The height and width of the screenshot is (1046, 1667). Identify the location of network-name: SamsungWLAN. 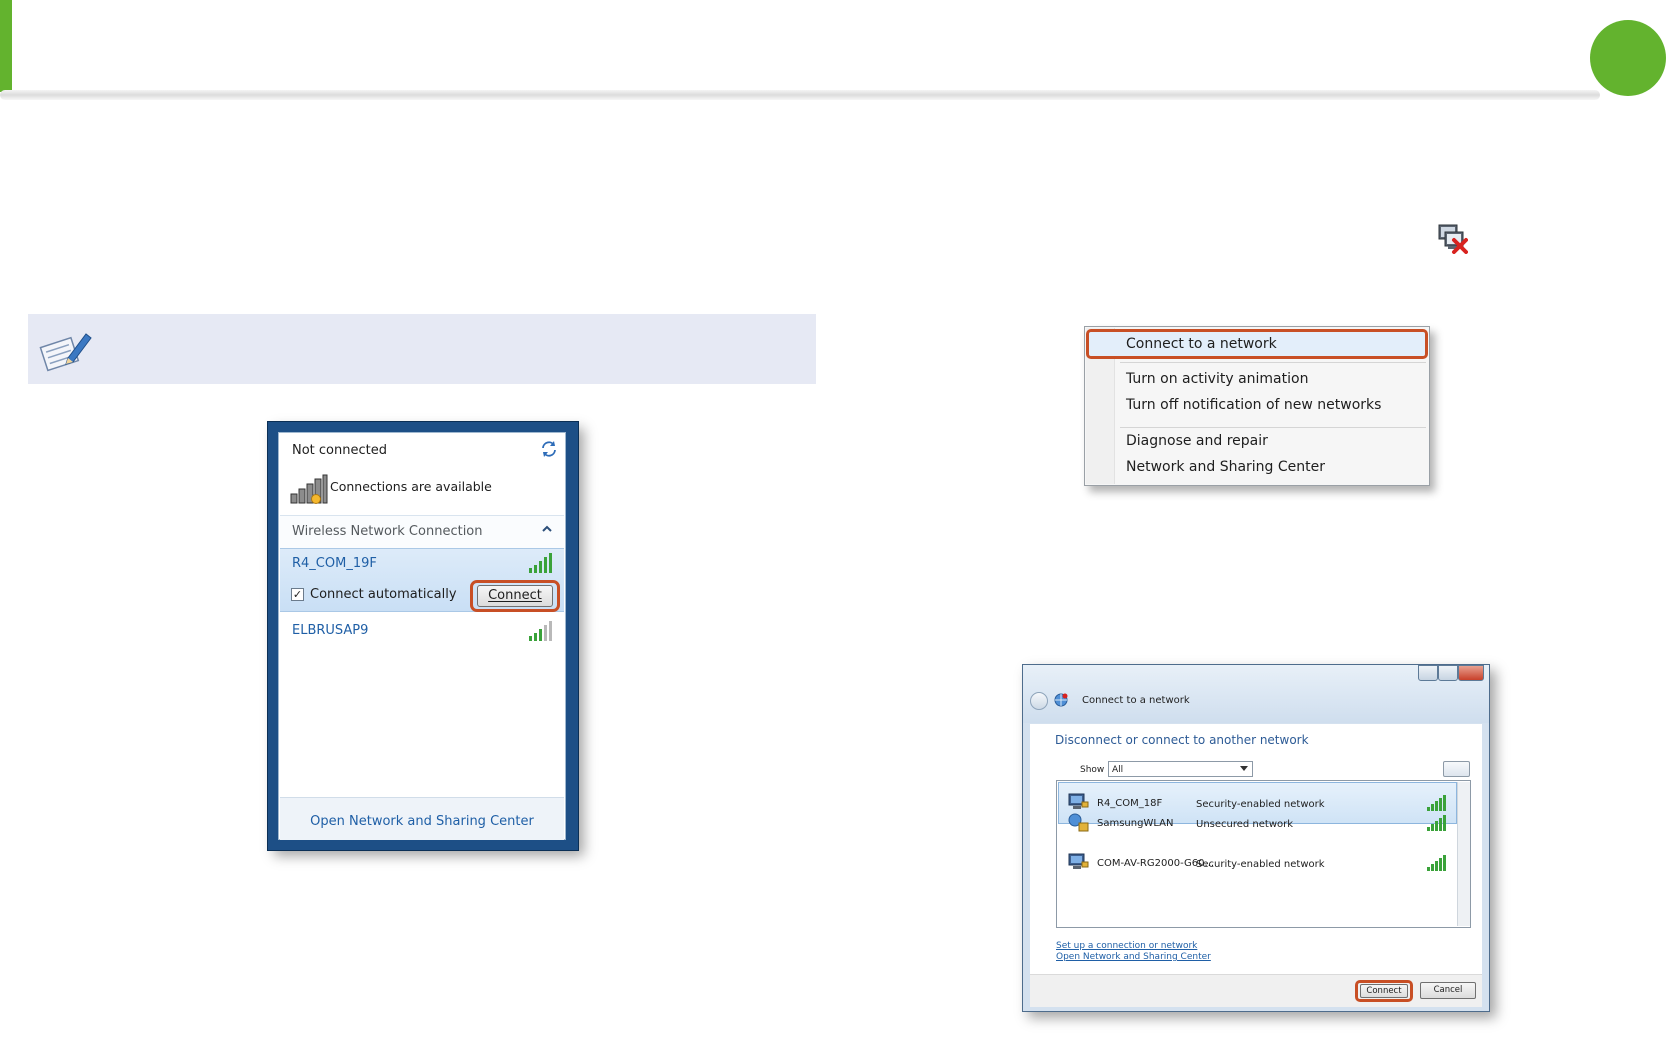
(1135, 824).